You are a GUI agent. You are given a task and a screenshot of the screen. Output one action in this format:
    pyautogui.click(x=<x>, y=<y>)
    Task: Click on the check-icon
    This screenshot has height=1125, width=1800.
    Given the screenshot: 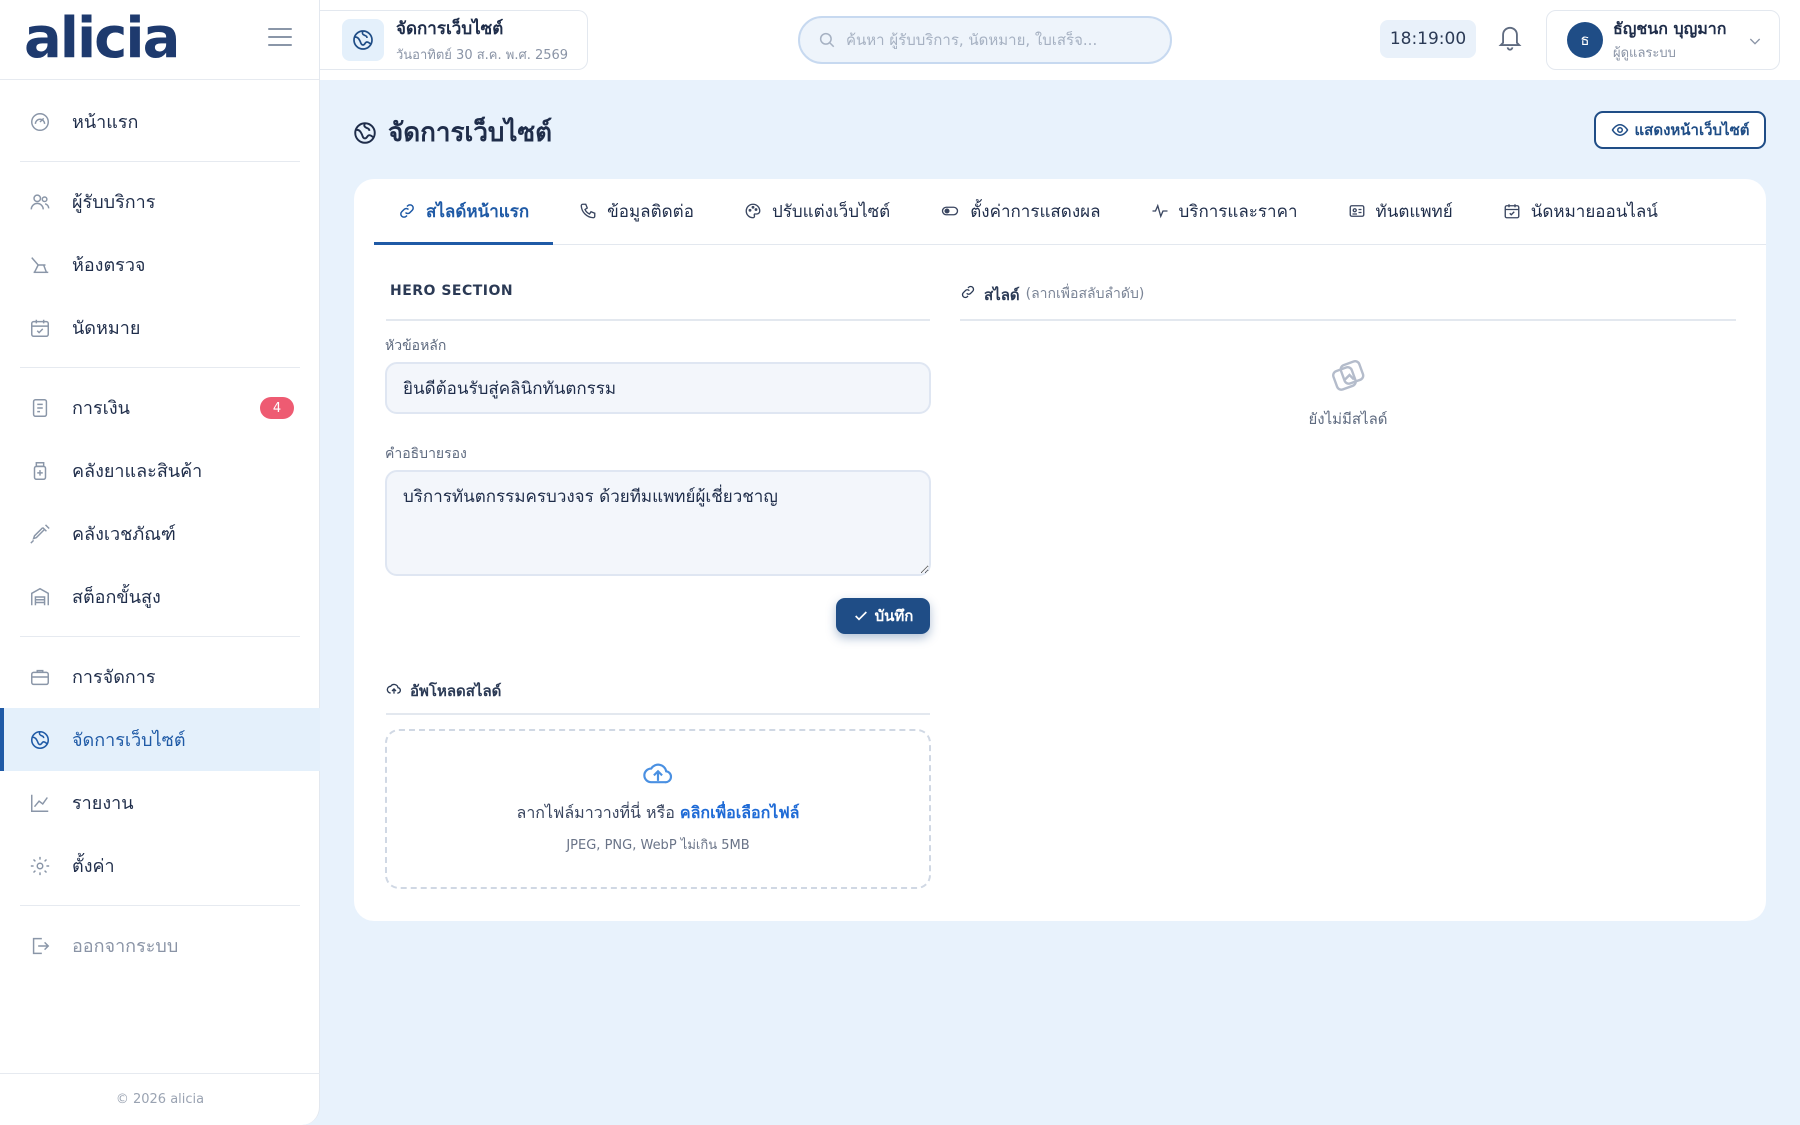 What is the action you would take?
    pyautogui.click(x=860, y=616)
    